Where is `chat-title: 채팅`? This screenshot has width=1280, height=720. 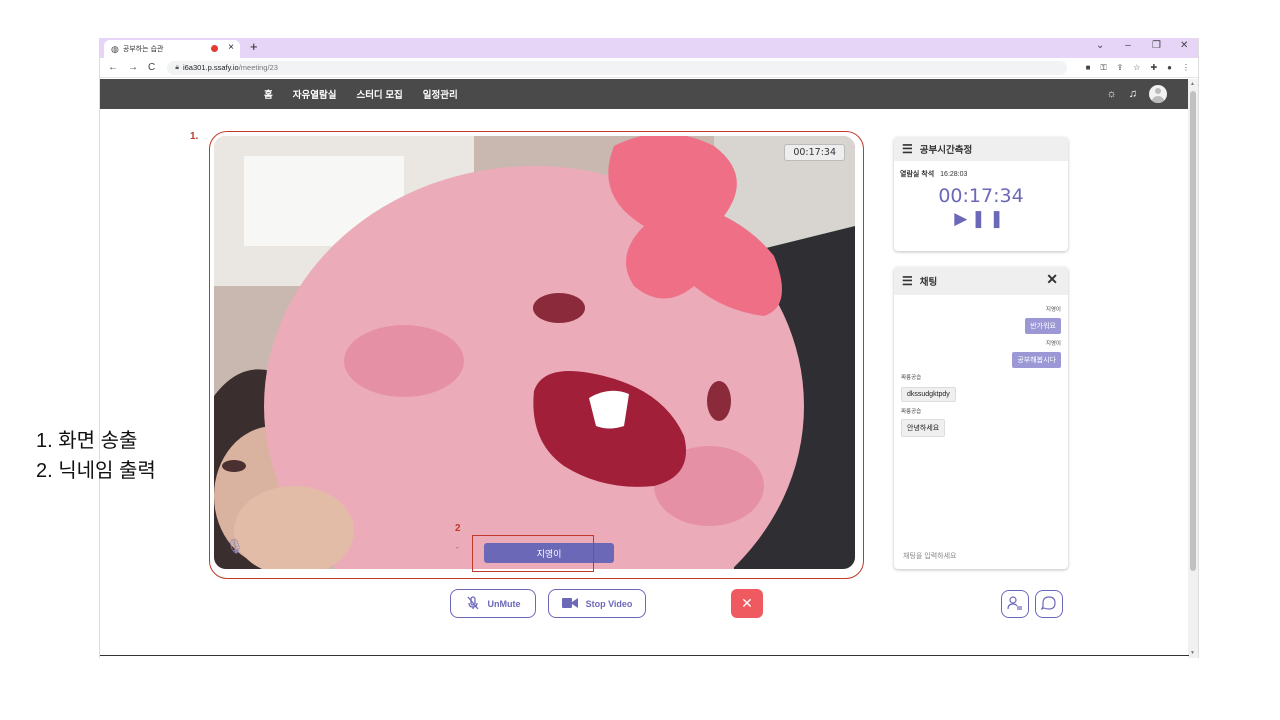 chat-title: 채팅 is located at coordinates (928, 282).